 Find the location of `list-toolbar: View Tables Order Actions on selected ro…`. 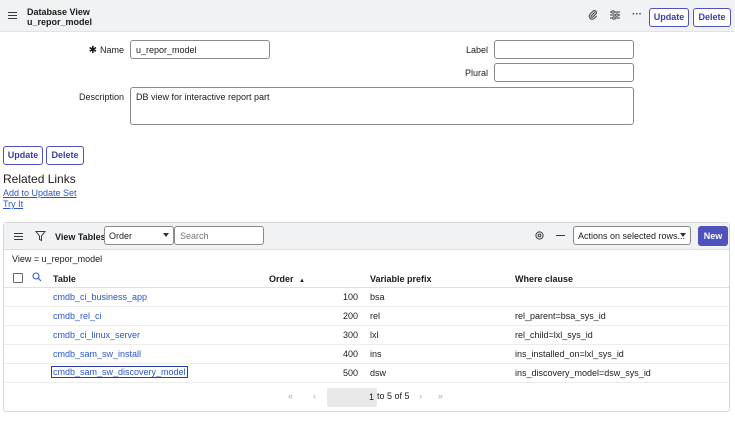

list-toolbar: View Tables Order Actions on selected ro… is located at coordinates (366, 236).